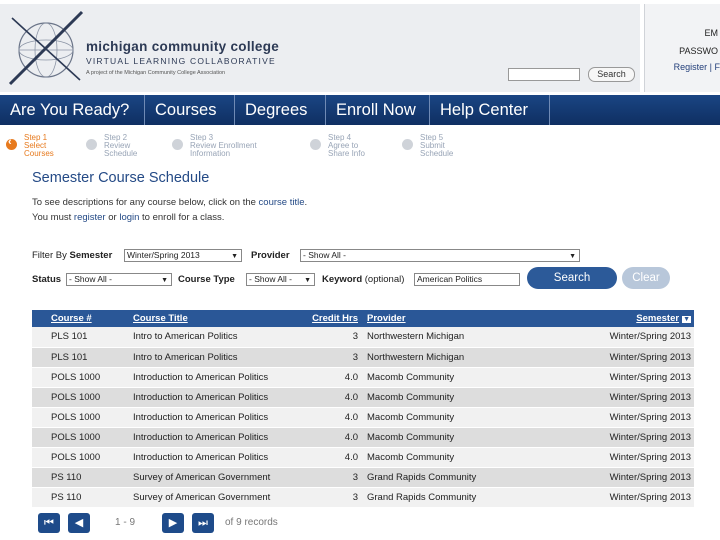  I want to click on header-semester-label: Semester, so click(658, 318).